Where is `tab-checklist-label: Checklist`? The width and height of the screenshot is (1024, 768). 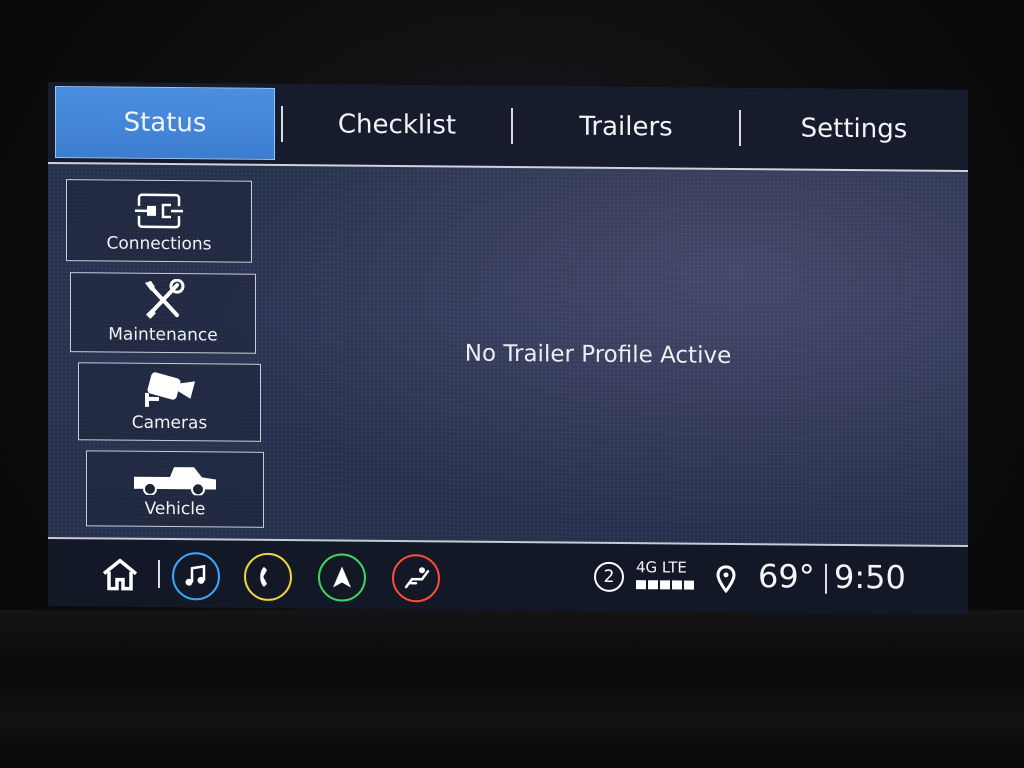
tab-checklist-label: Checklist is located at coordinates (397, 125).